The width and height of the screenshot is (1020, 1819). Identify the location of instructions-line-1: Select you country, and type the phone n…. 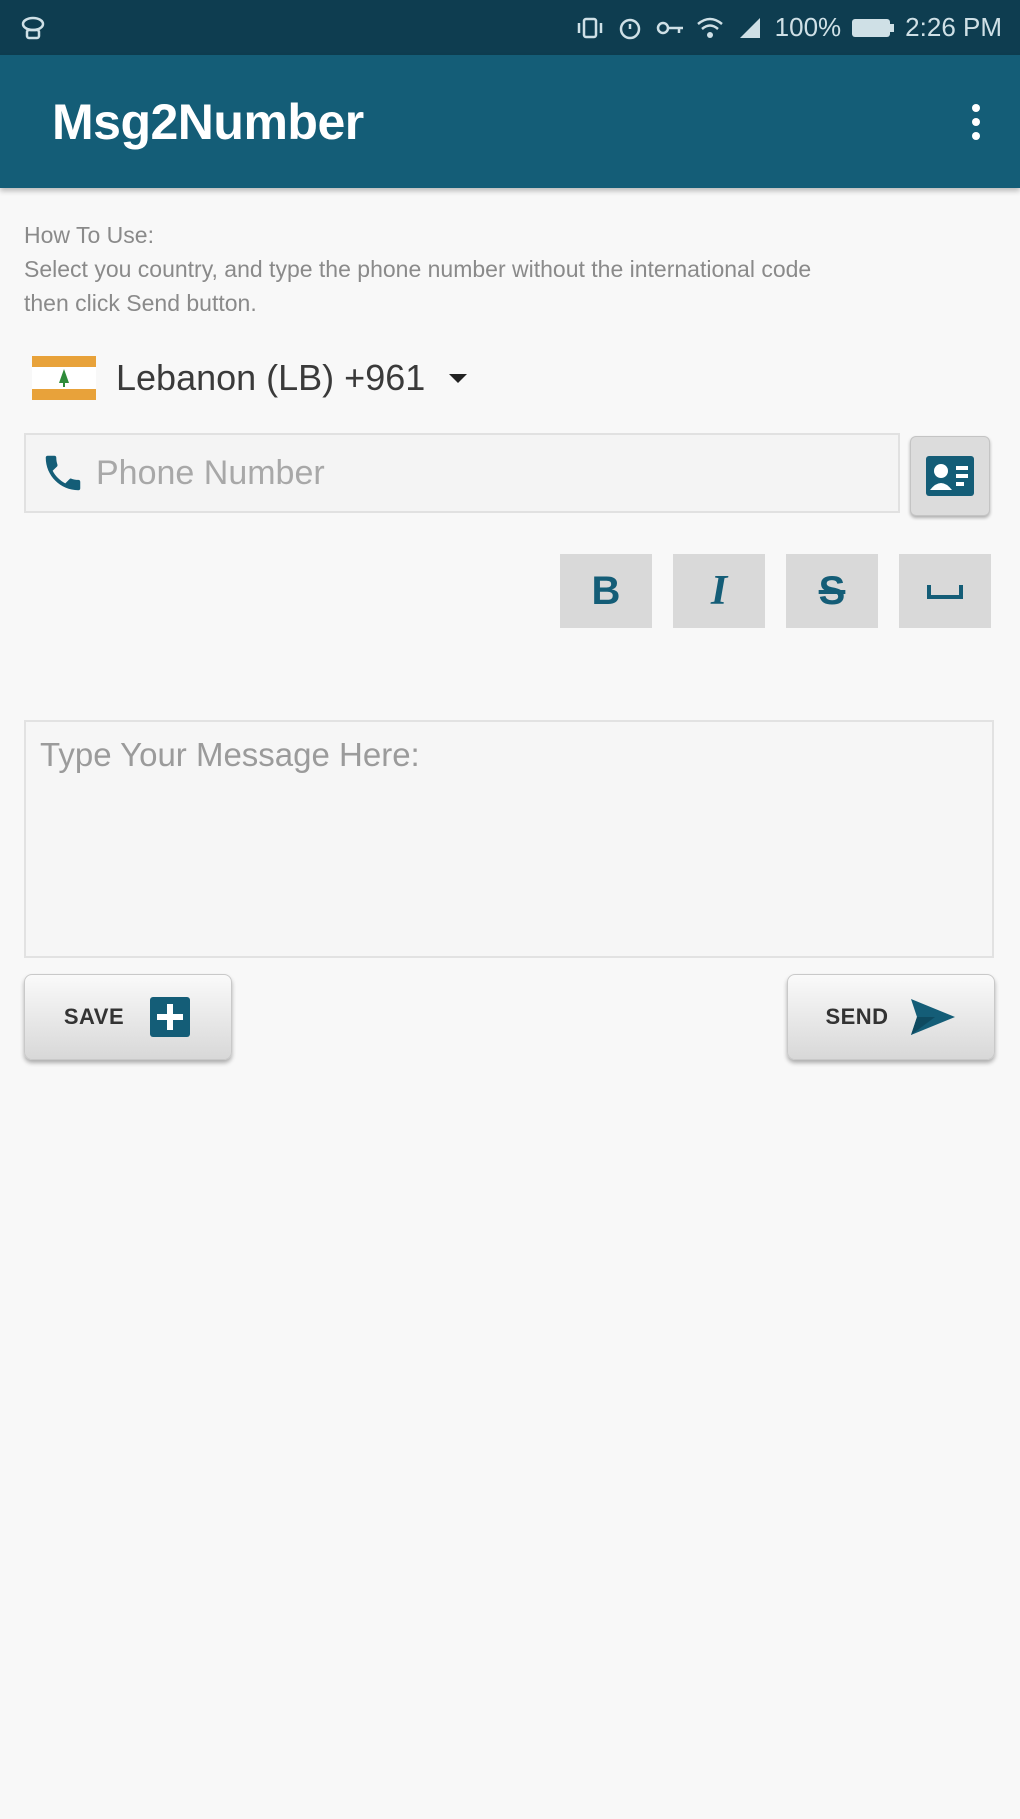
(418, 269).